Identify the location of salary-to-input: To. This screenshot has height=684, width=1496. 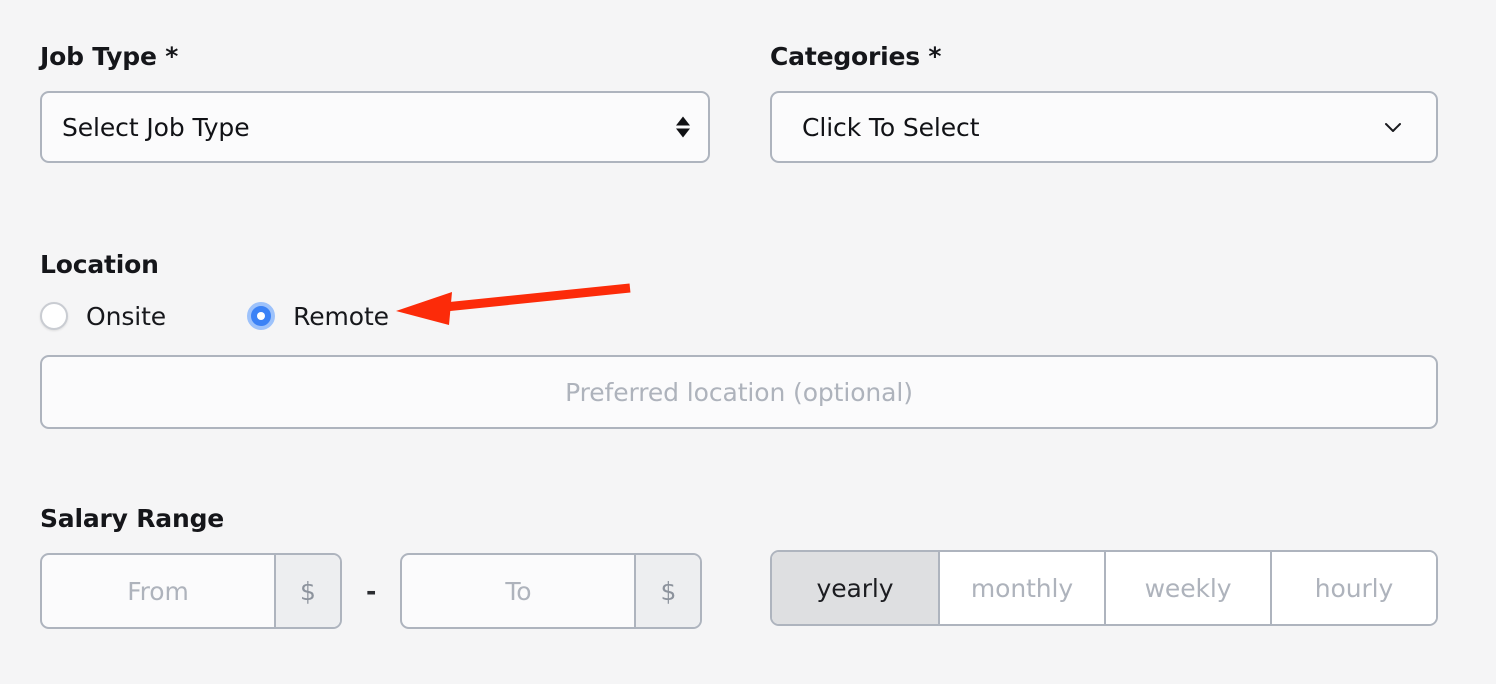
(518, 591).